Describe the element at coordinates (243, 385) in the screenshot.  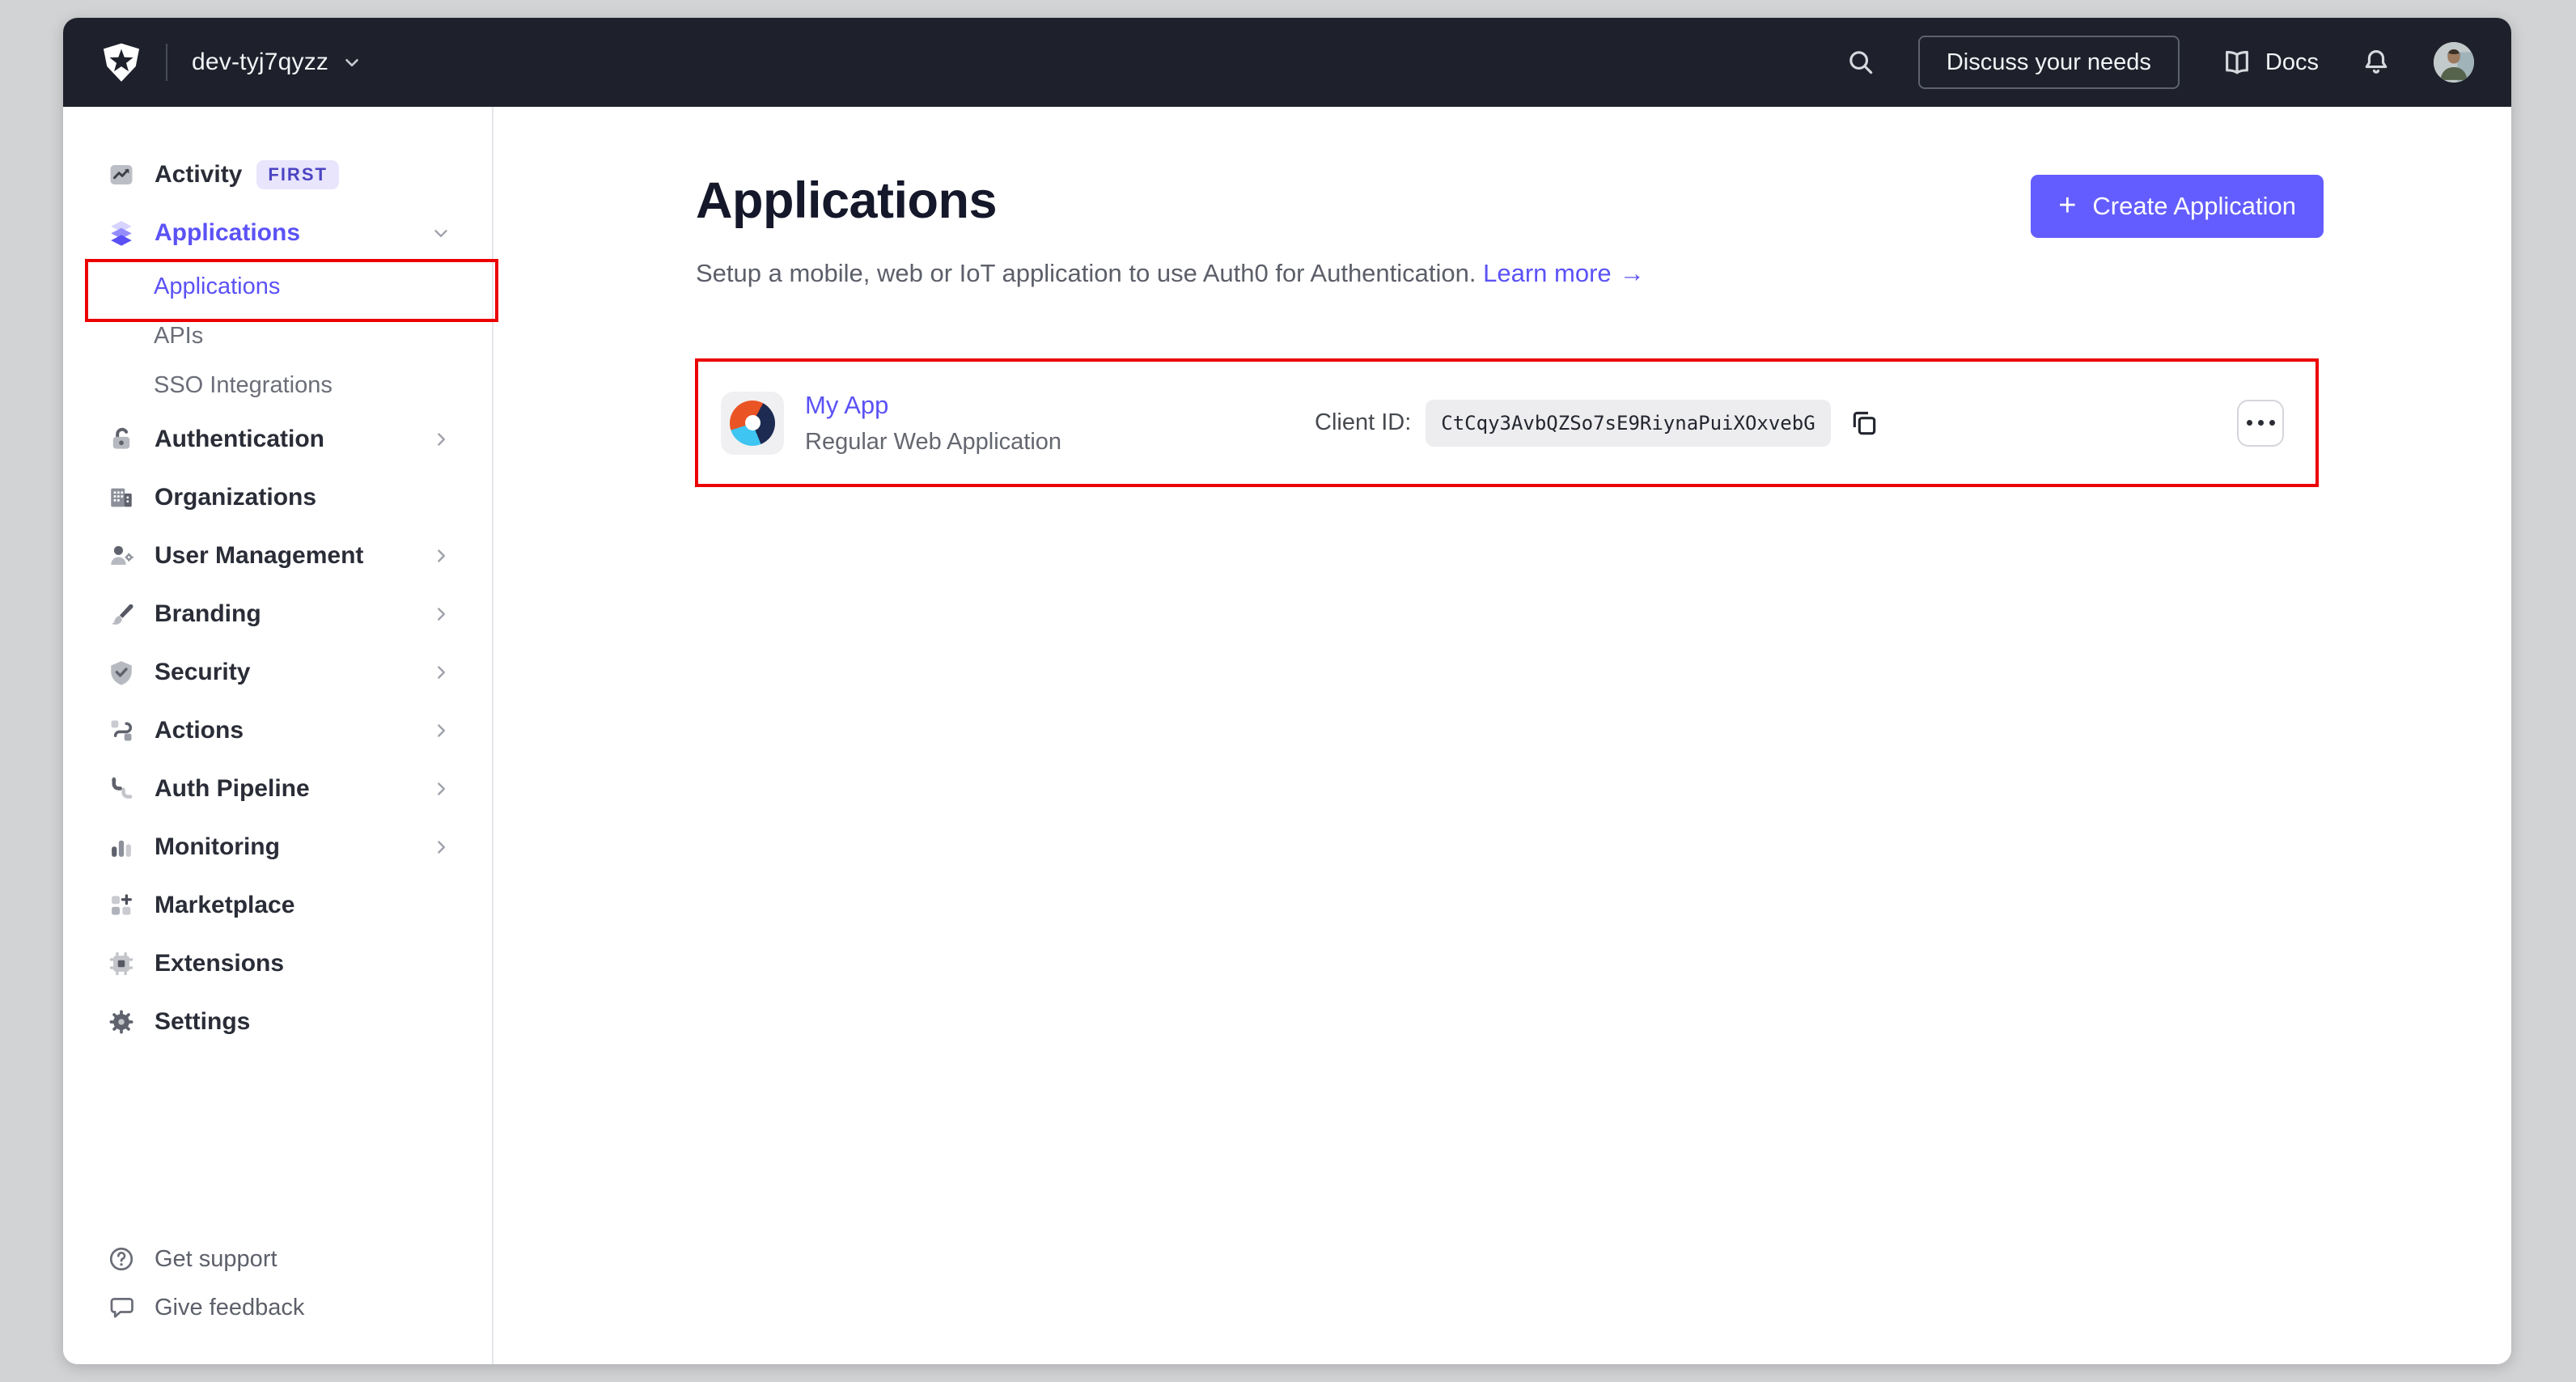
I see `sidebar-subitem-label: SSO Integrations` at that location.